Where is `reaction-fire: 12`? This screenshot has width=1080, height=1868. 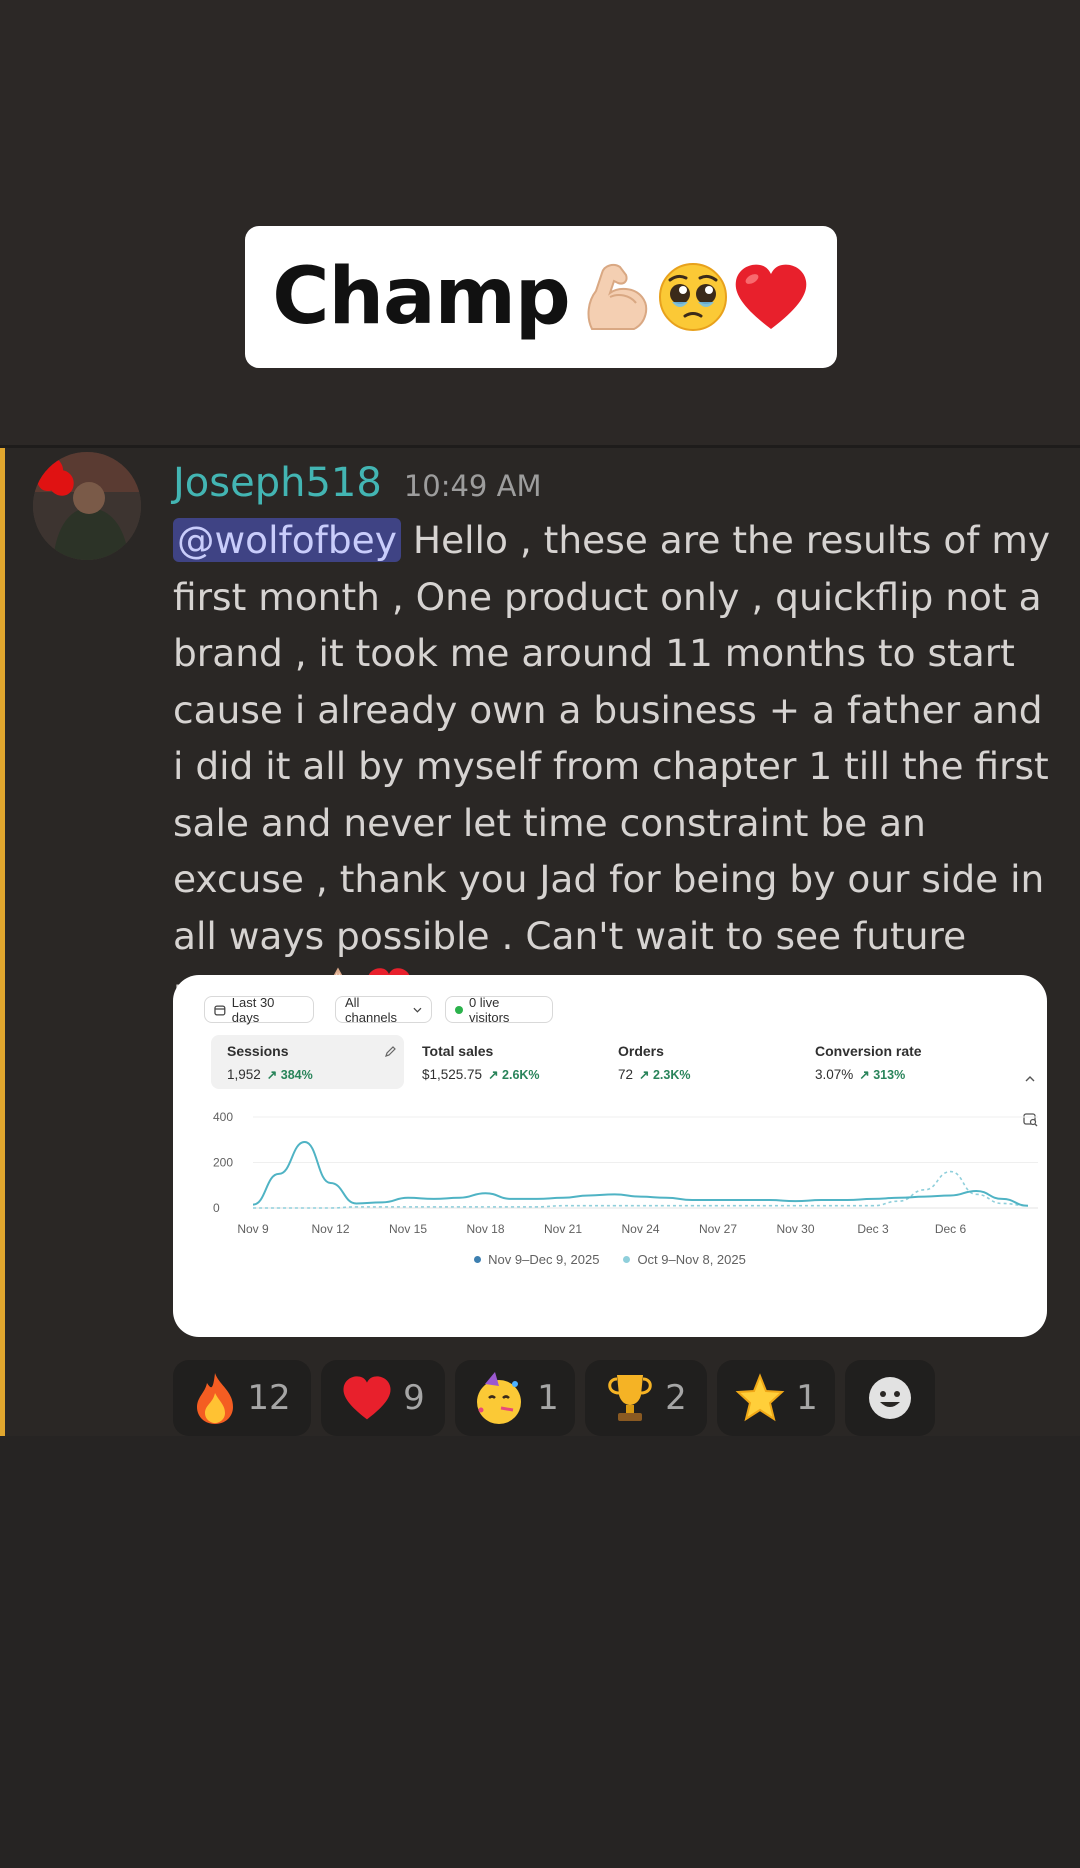
reaction-fire: 12 is located at coordinates (242, 1398).